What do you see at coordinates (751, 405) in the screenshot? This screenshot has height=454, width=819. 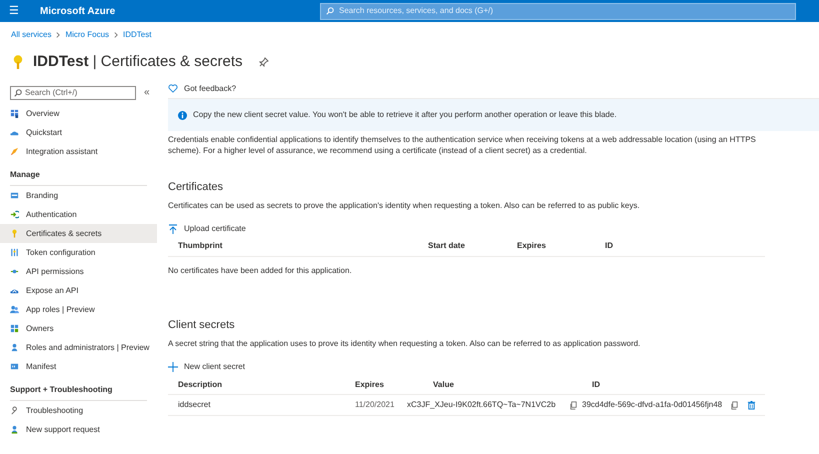 I see `trash-icon` at bounding box center [751, 405].